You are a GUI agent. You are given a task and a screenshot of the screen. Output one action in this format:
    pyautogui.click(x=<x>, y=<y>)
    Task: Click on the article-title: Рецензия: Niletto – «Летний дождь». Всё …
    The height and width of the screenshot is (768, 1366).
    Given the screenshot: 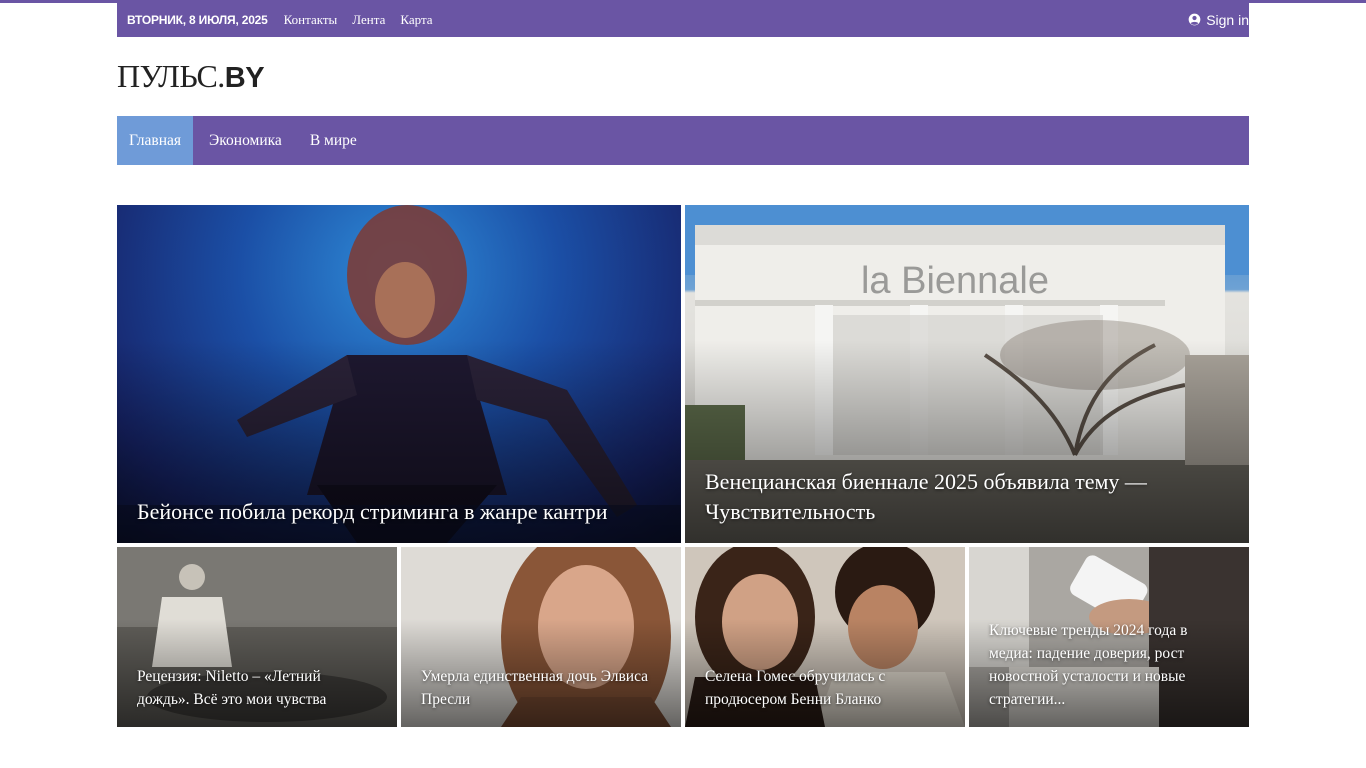 What is the action you would take?
    pyautogui.click(x=257, y=688)
    